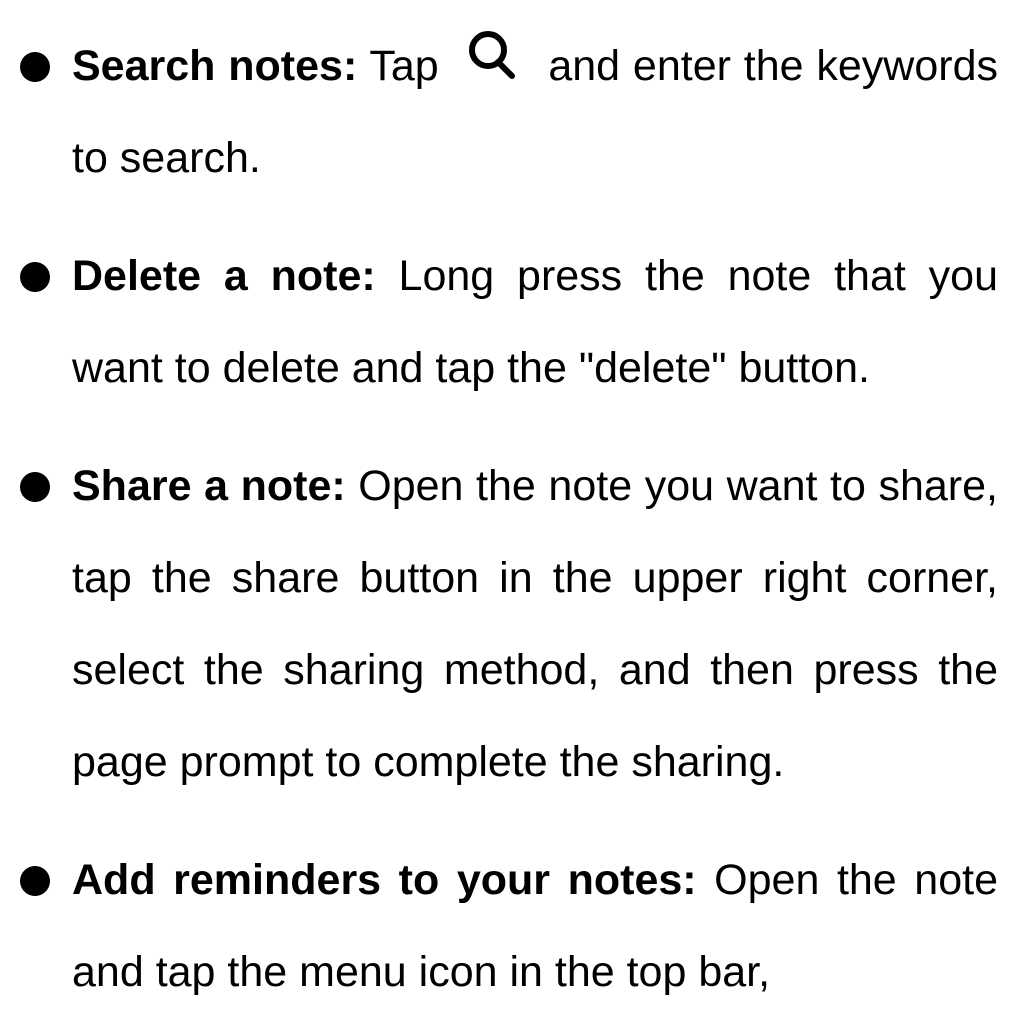 The height and width of the screenshot is (1018, 1020). Describe the element at coordinates (404, 66) in the screenshot. I see `item-text: Tap` at that location.